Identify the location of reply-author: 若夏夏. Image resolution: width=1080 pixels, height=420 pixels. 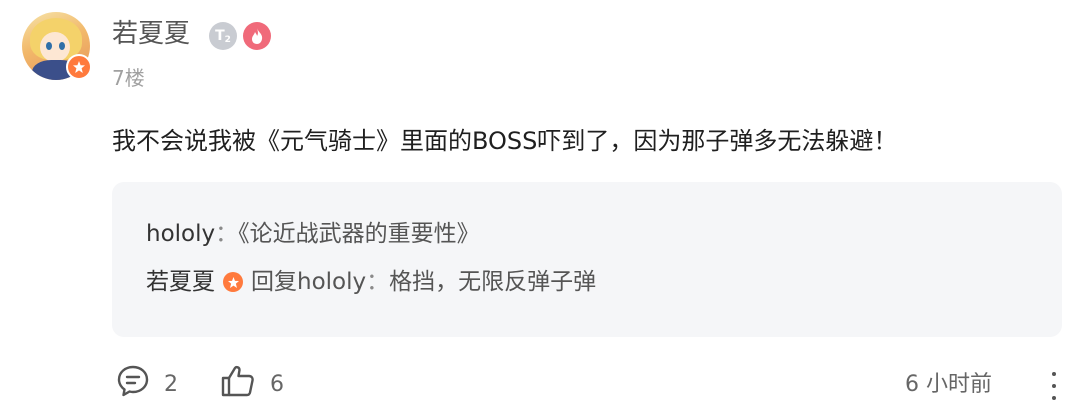
(180, 282).